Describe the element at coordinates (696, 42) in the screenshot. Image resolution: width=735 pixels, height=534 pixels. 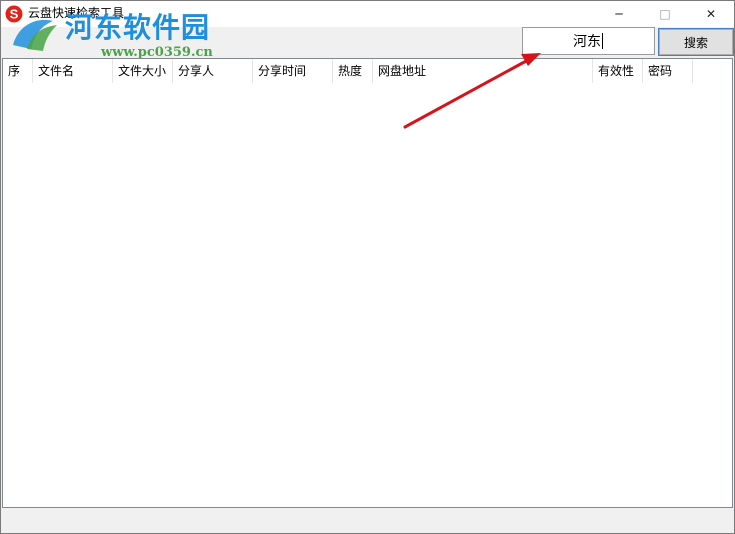
I see `search-button: 搜索` at that location.